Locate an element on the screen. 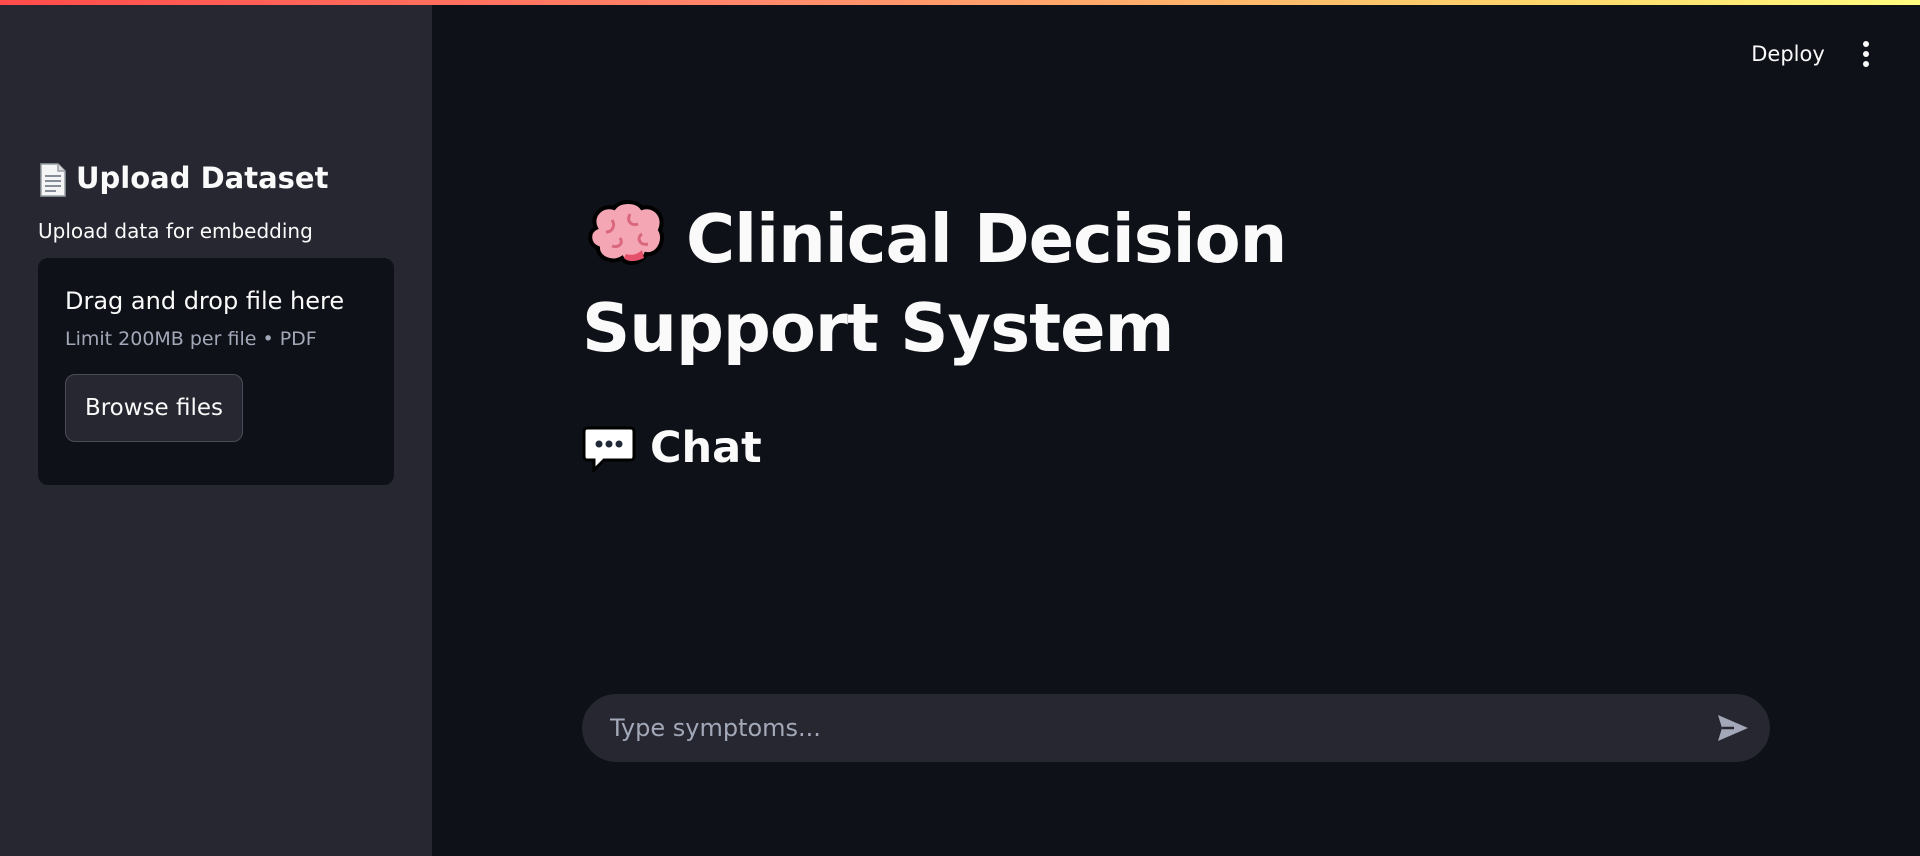  page-facing-up-icon is located at coordinates (53, 178).